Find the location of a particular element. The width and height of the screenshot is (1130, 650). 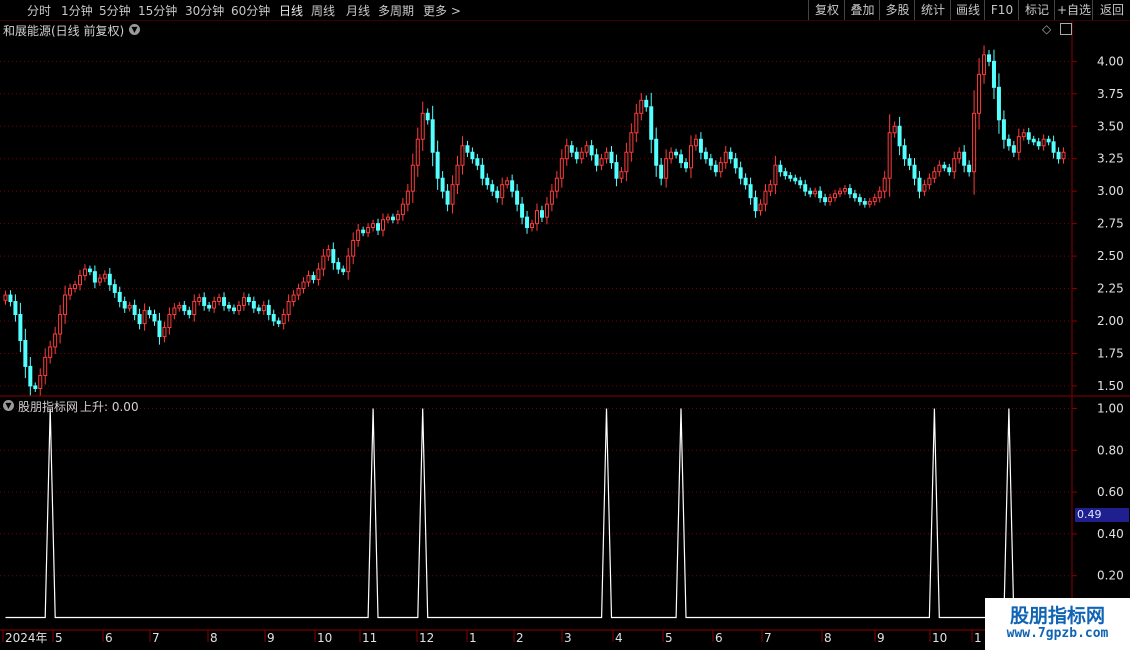

toolbar-action-7: +自选 is located at coordinates (1073, 10).